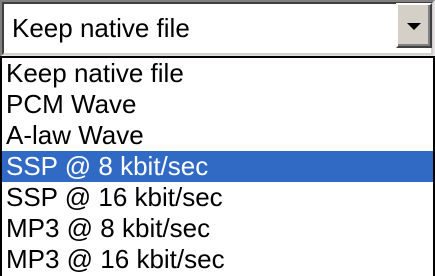 The width and height of the screenshot is (435, 276). What do you see at coordinates (101, 28) in the screenshot?
I see `format-select-value: Keep native file` at bounding box center [101, 28].